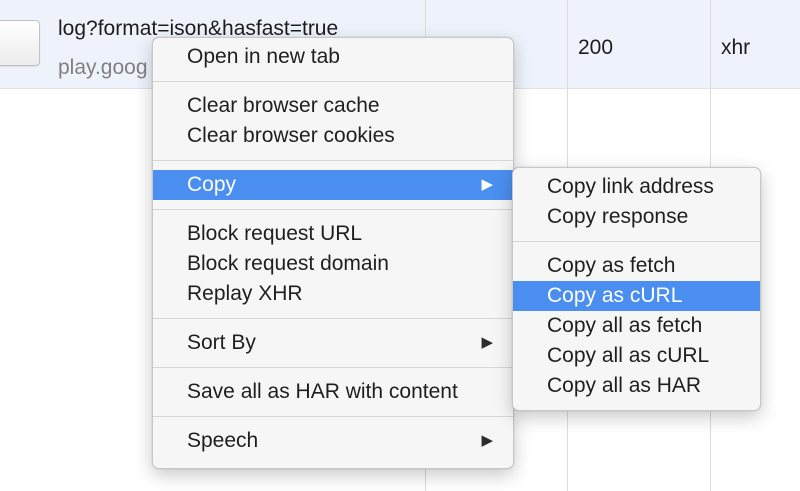  I want to click on menu-item-sort-by: Sort By ▶, so click(333, 343).